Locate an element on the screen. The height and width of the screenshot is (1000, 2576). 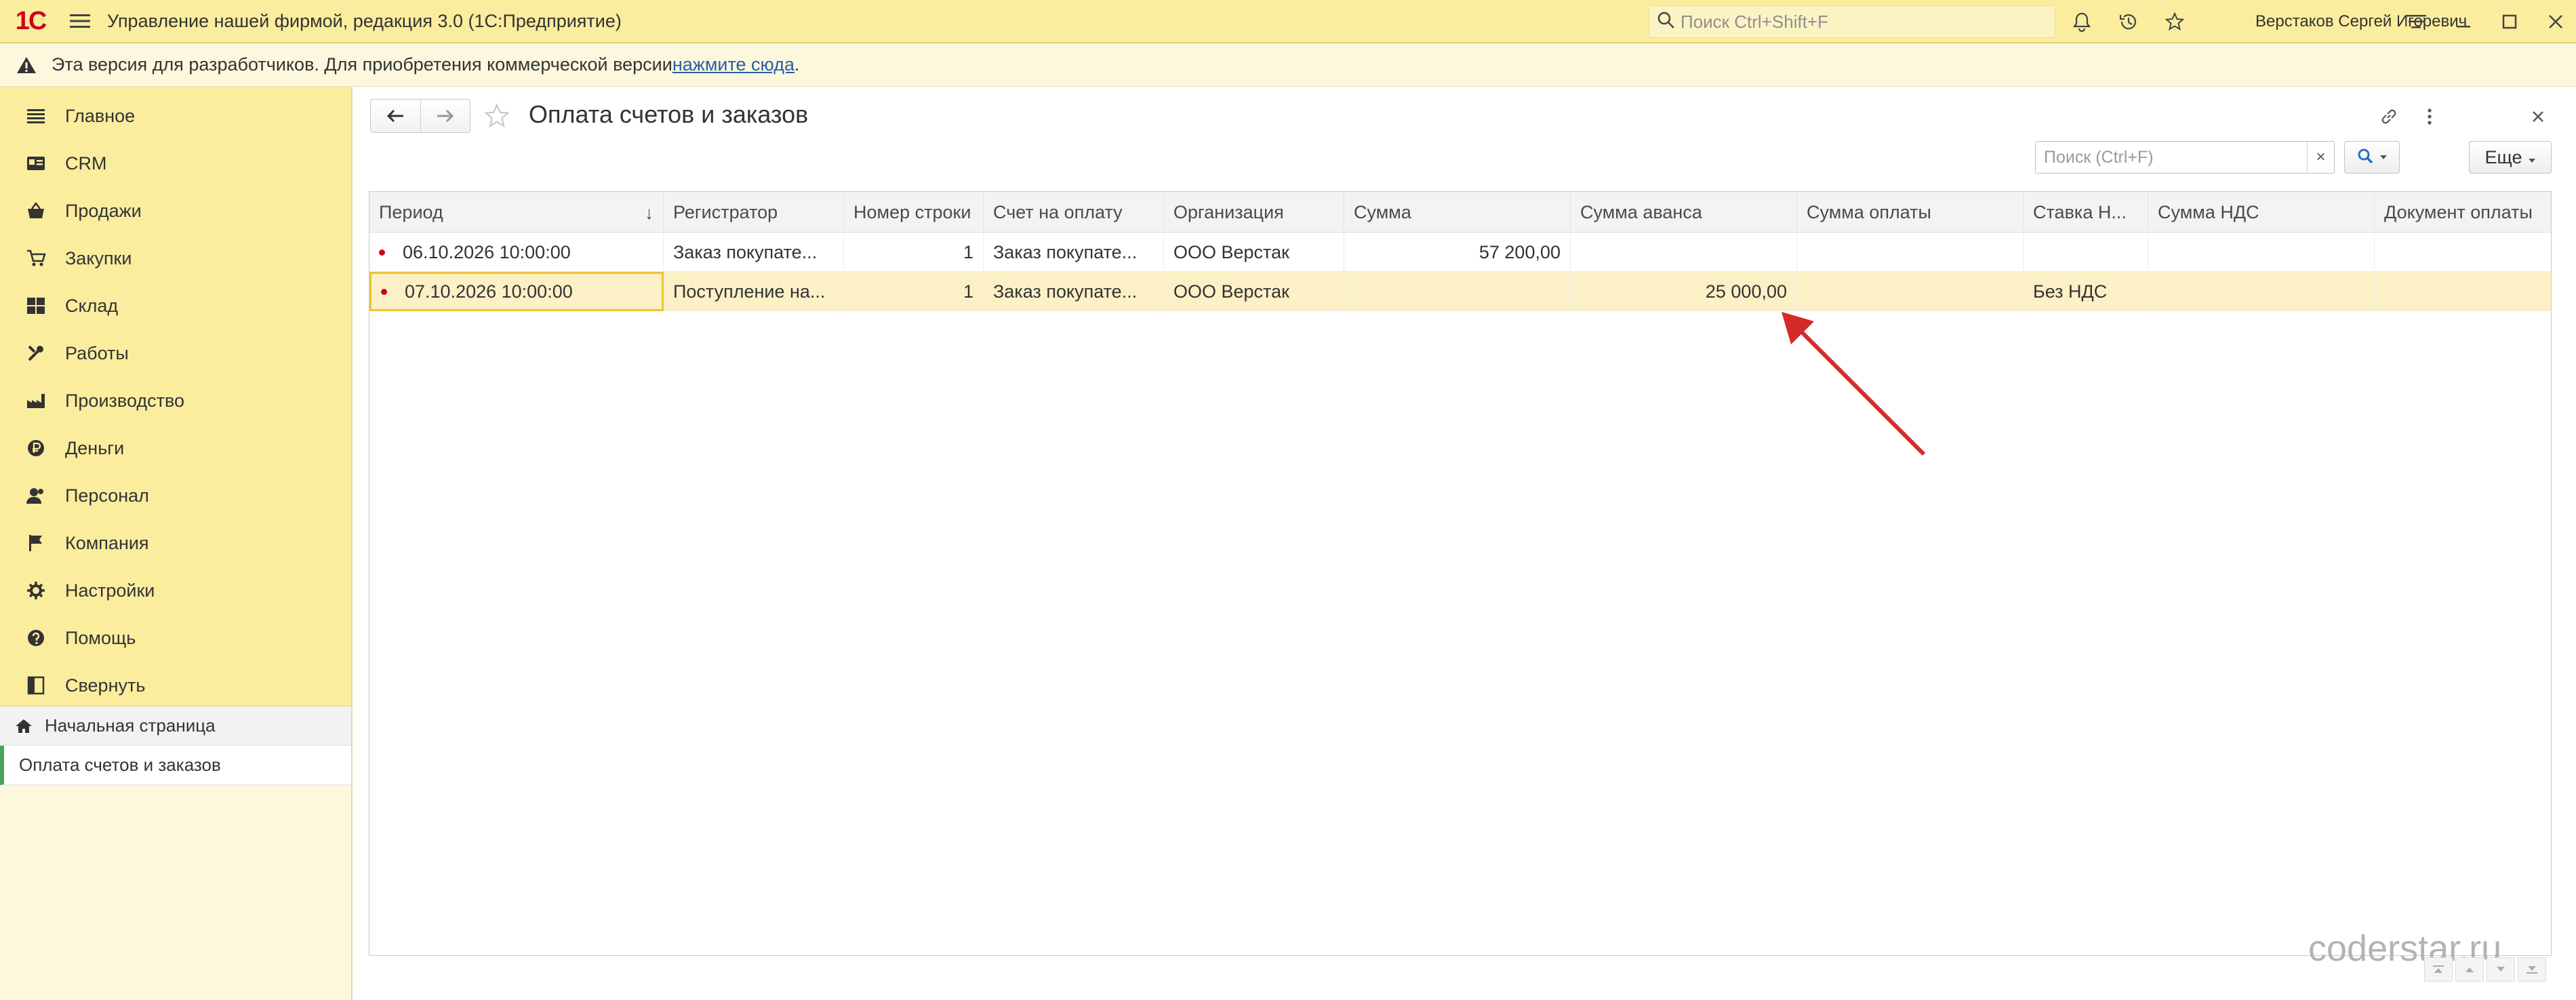
open-window-label: Оплата счетов и заказов is located at coordinates (120, 765).